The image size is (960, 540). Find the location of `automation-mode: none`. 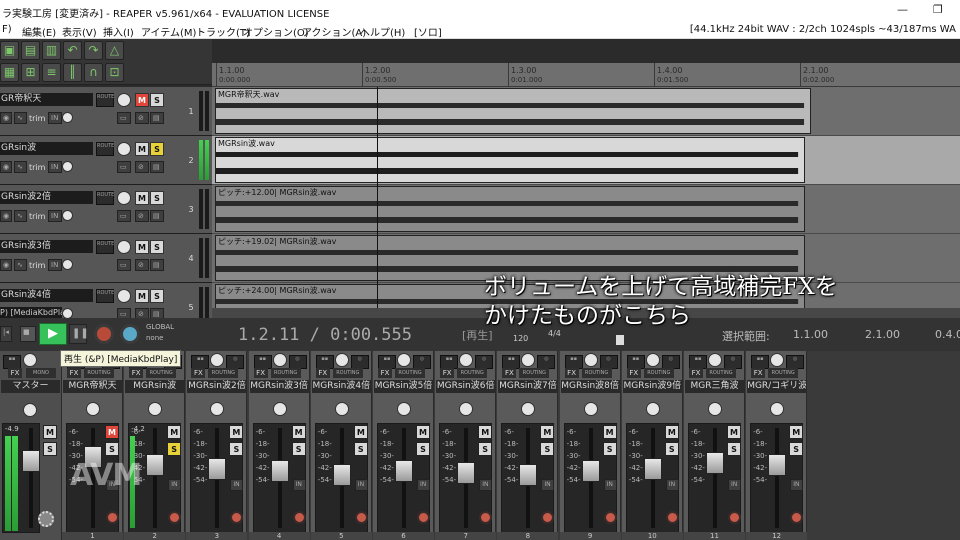

automation-mode: none is located at coordinates (154, 338).